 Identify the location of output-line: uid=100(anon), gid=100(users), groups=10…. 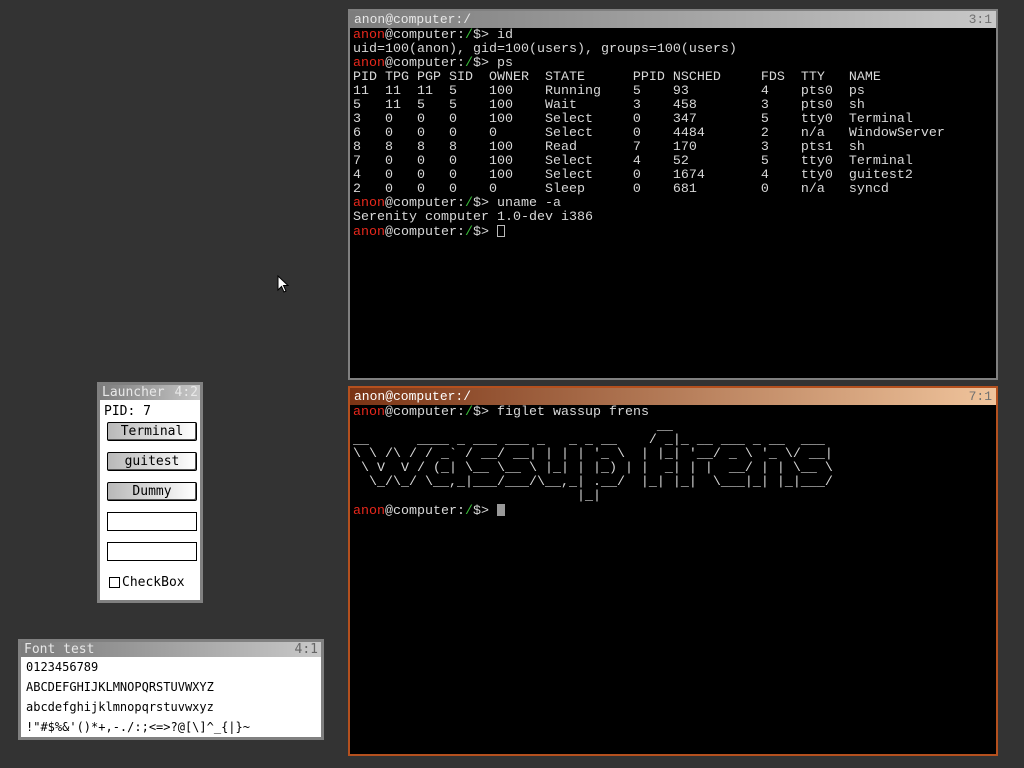
(545, 49).